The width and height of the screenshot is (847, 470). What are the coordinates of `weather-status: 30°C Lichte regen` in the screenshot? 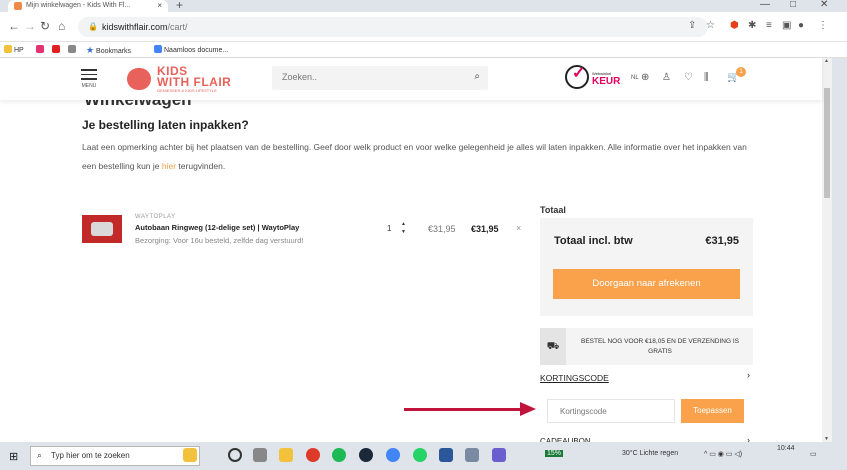 It's located at (650, 453).